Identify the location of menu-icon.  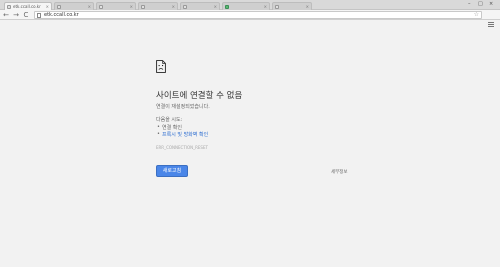
(491, 25).